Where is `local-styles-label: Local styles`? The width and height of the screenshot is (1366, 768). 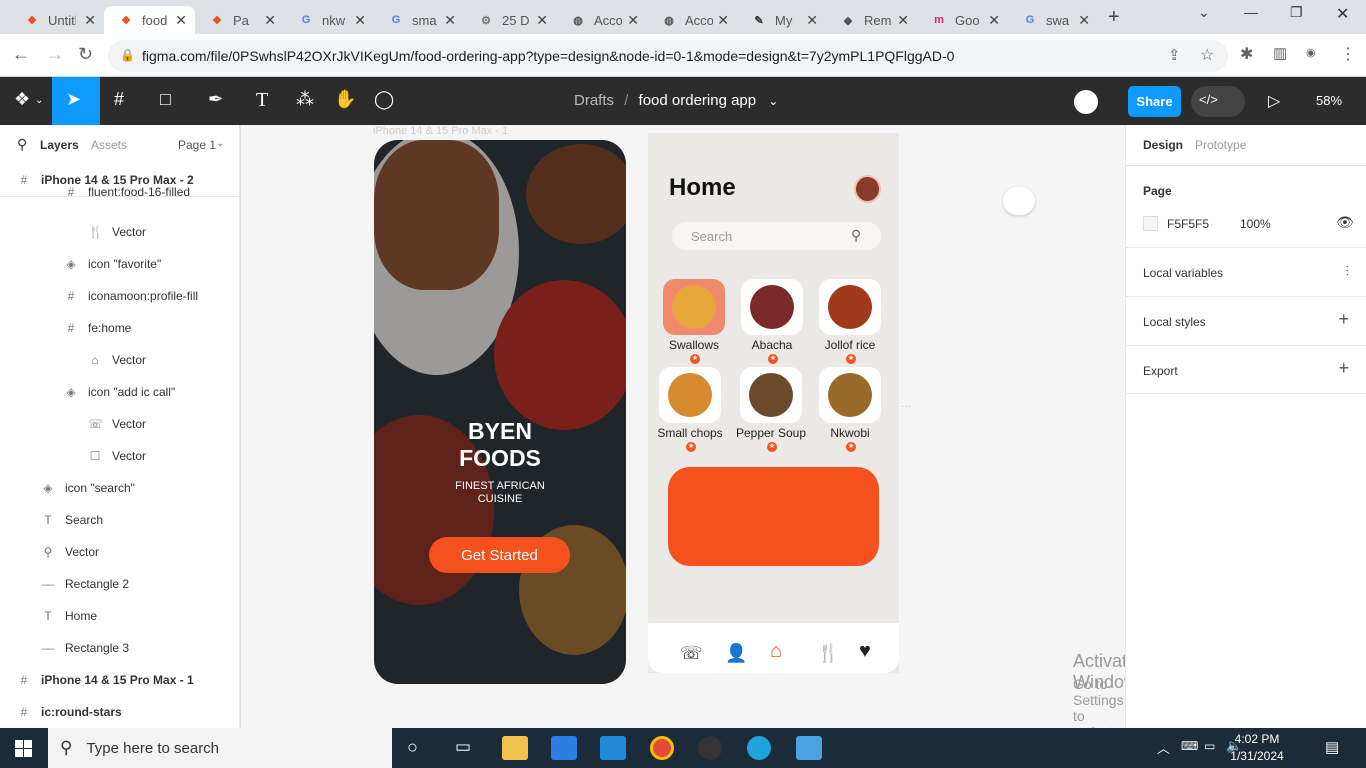 local-styles-label: Local styles is located at coordinates (1174, 322).